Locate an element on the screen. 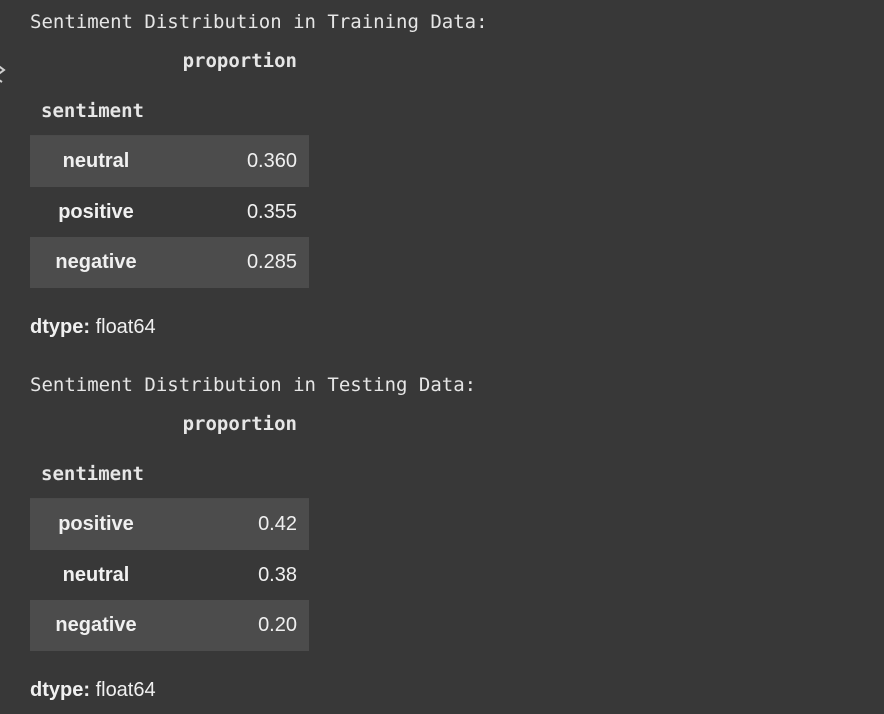  row-value: 0.360 is located at coordinates (271, 161).